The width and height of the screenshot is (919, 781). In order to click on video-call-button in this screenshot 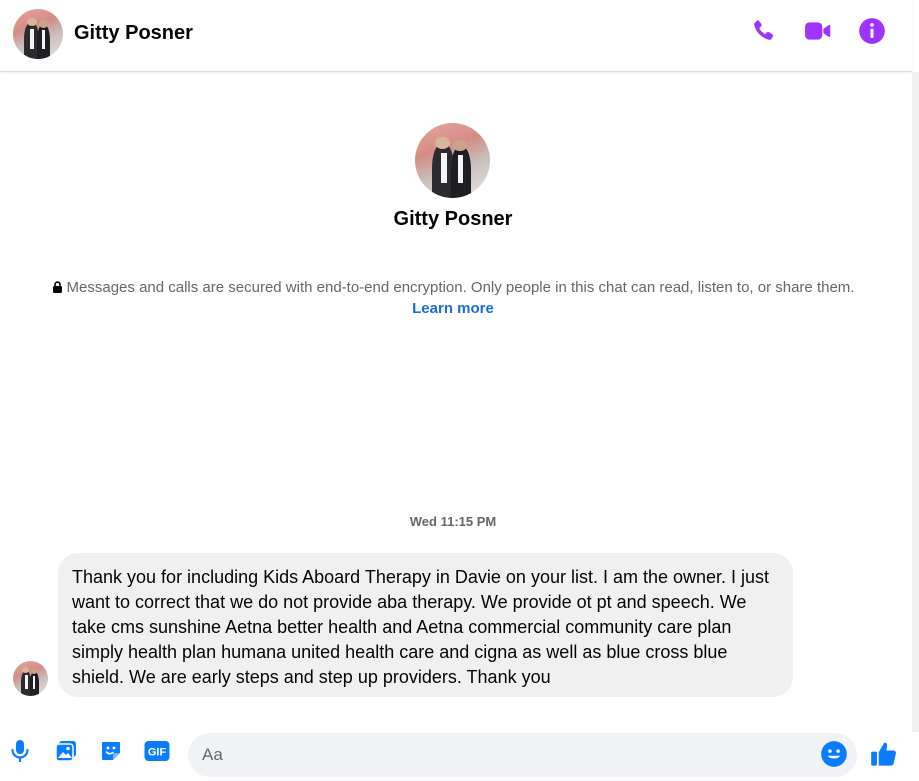, I will do `click(818, 33)`.